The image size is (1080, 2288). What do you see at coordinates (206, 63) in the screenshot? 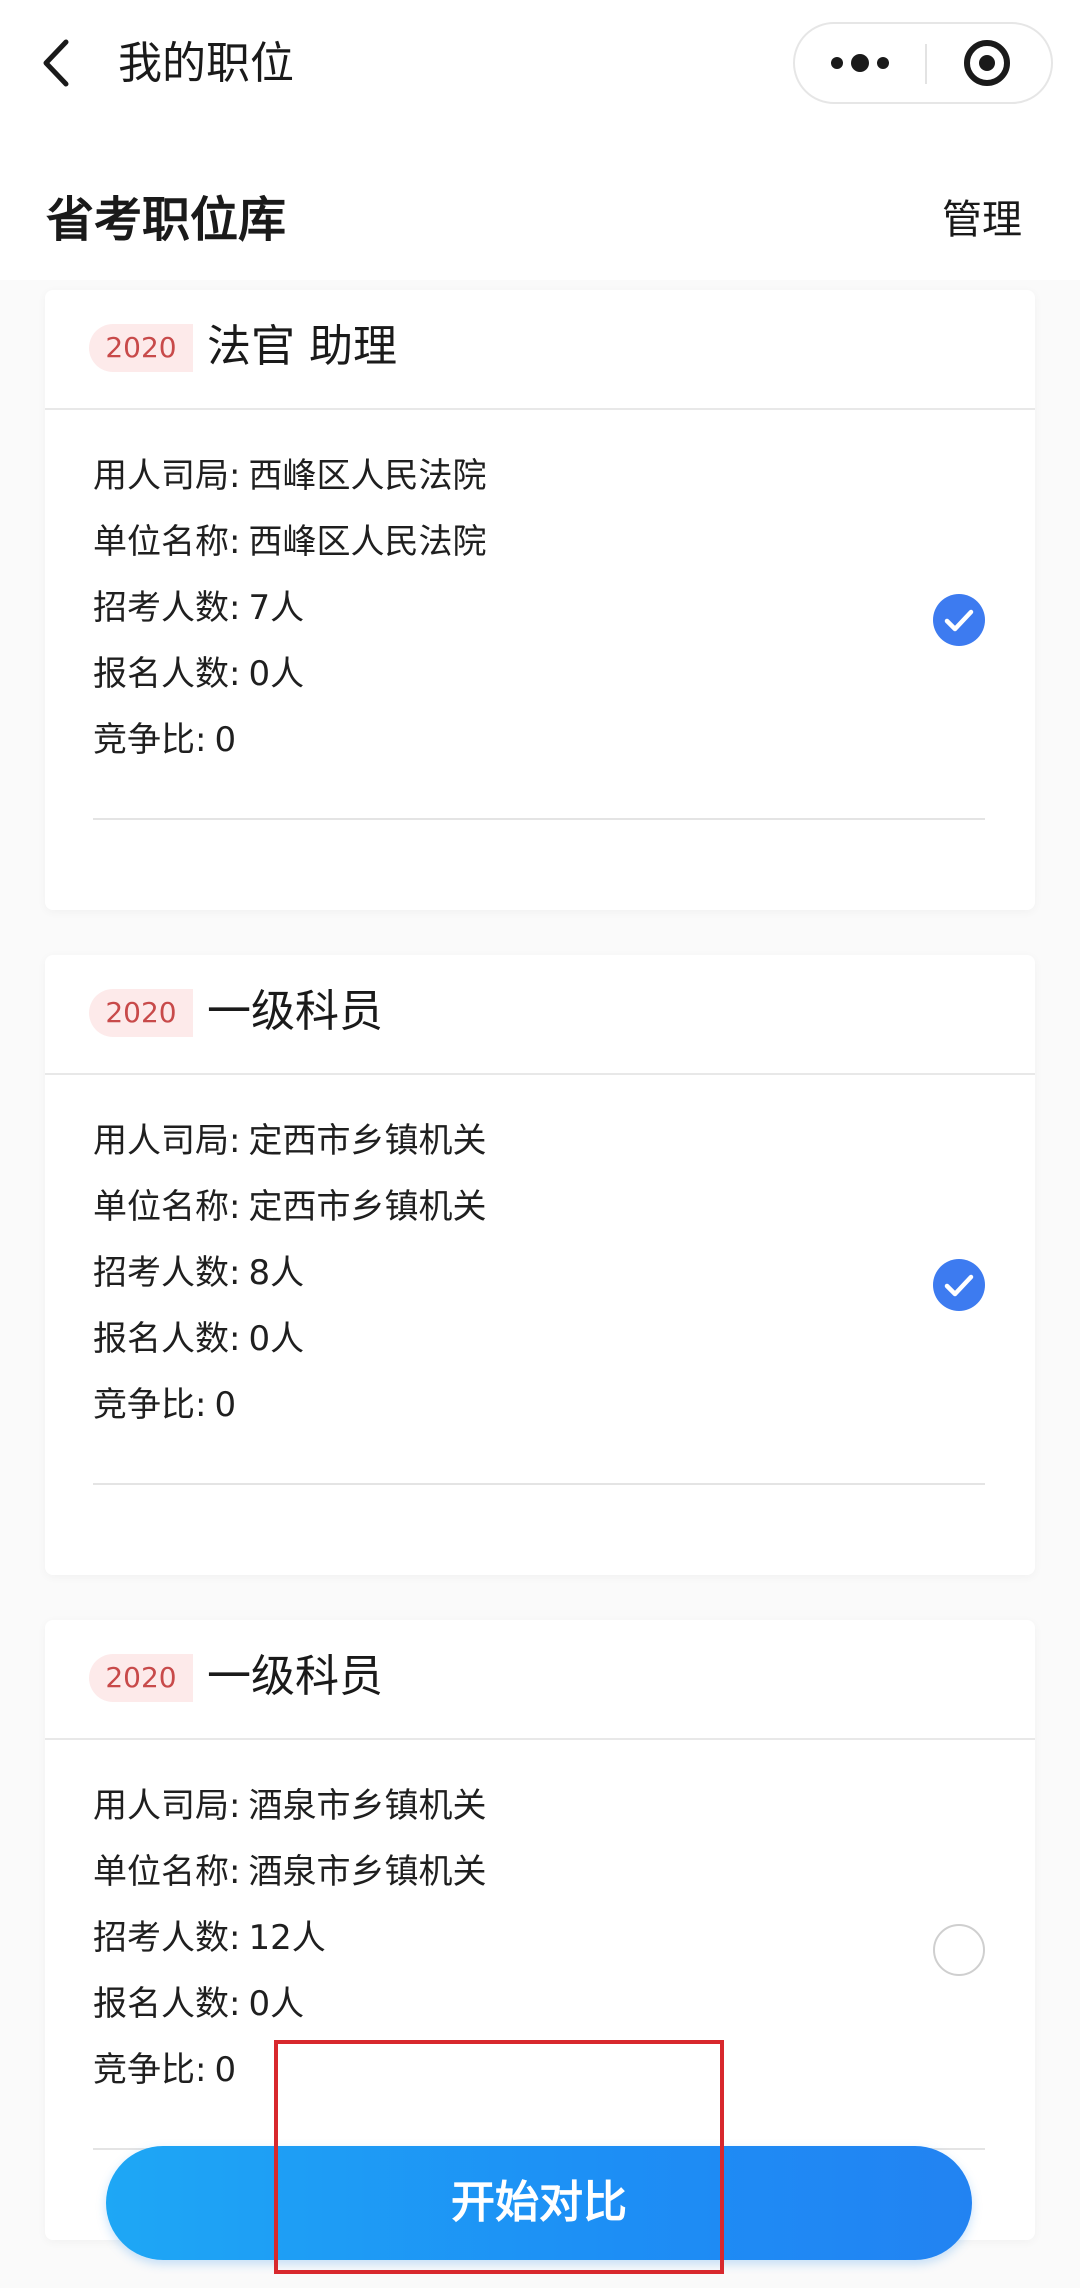
I see `nav-title: 我的职位` at bounding box center [206, 63].